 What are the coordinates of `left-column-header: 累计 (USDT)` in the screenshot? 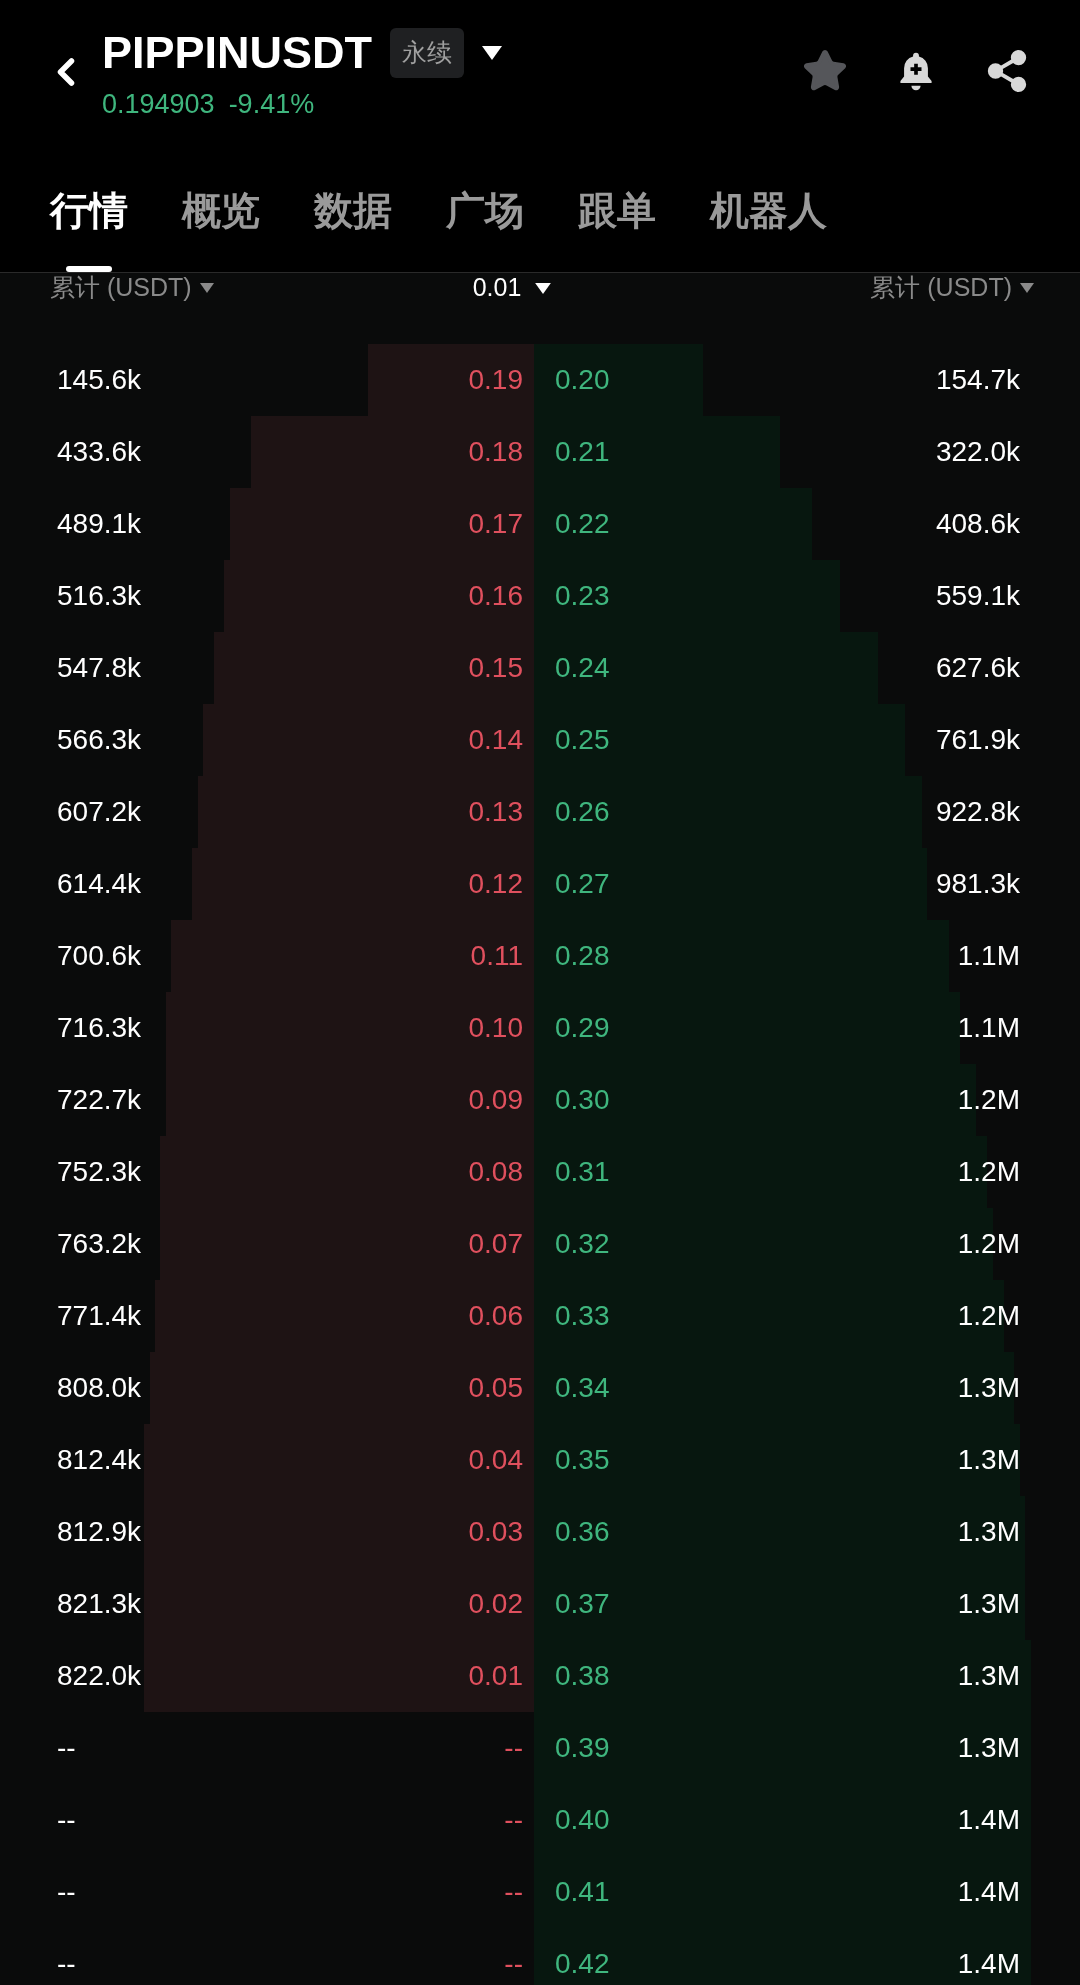 It's located at (132, 288).